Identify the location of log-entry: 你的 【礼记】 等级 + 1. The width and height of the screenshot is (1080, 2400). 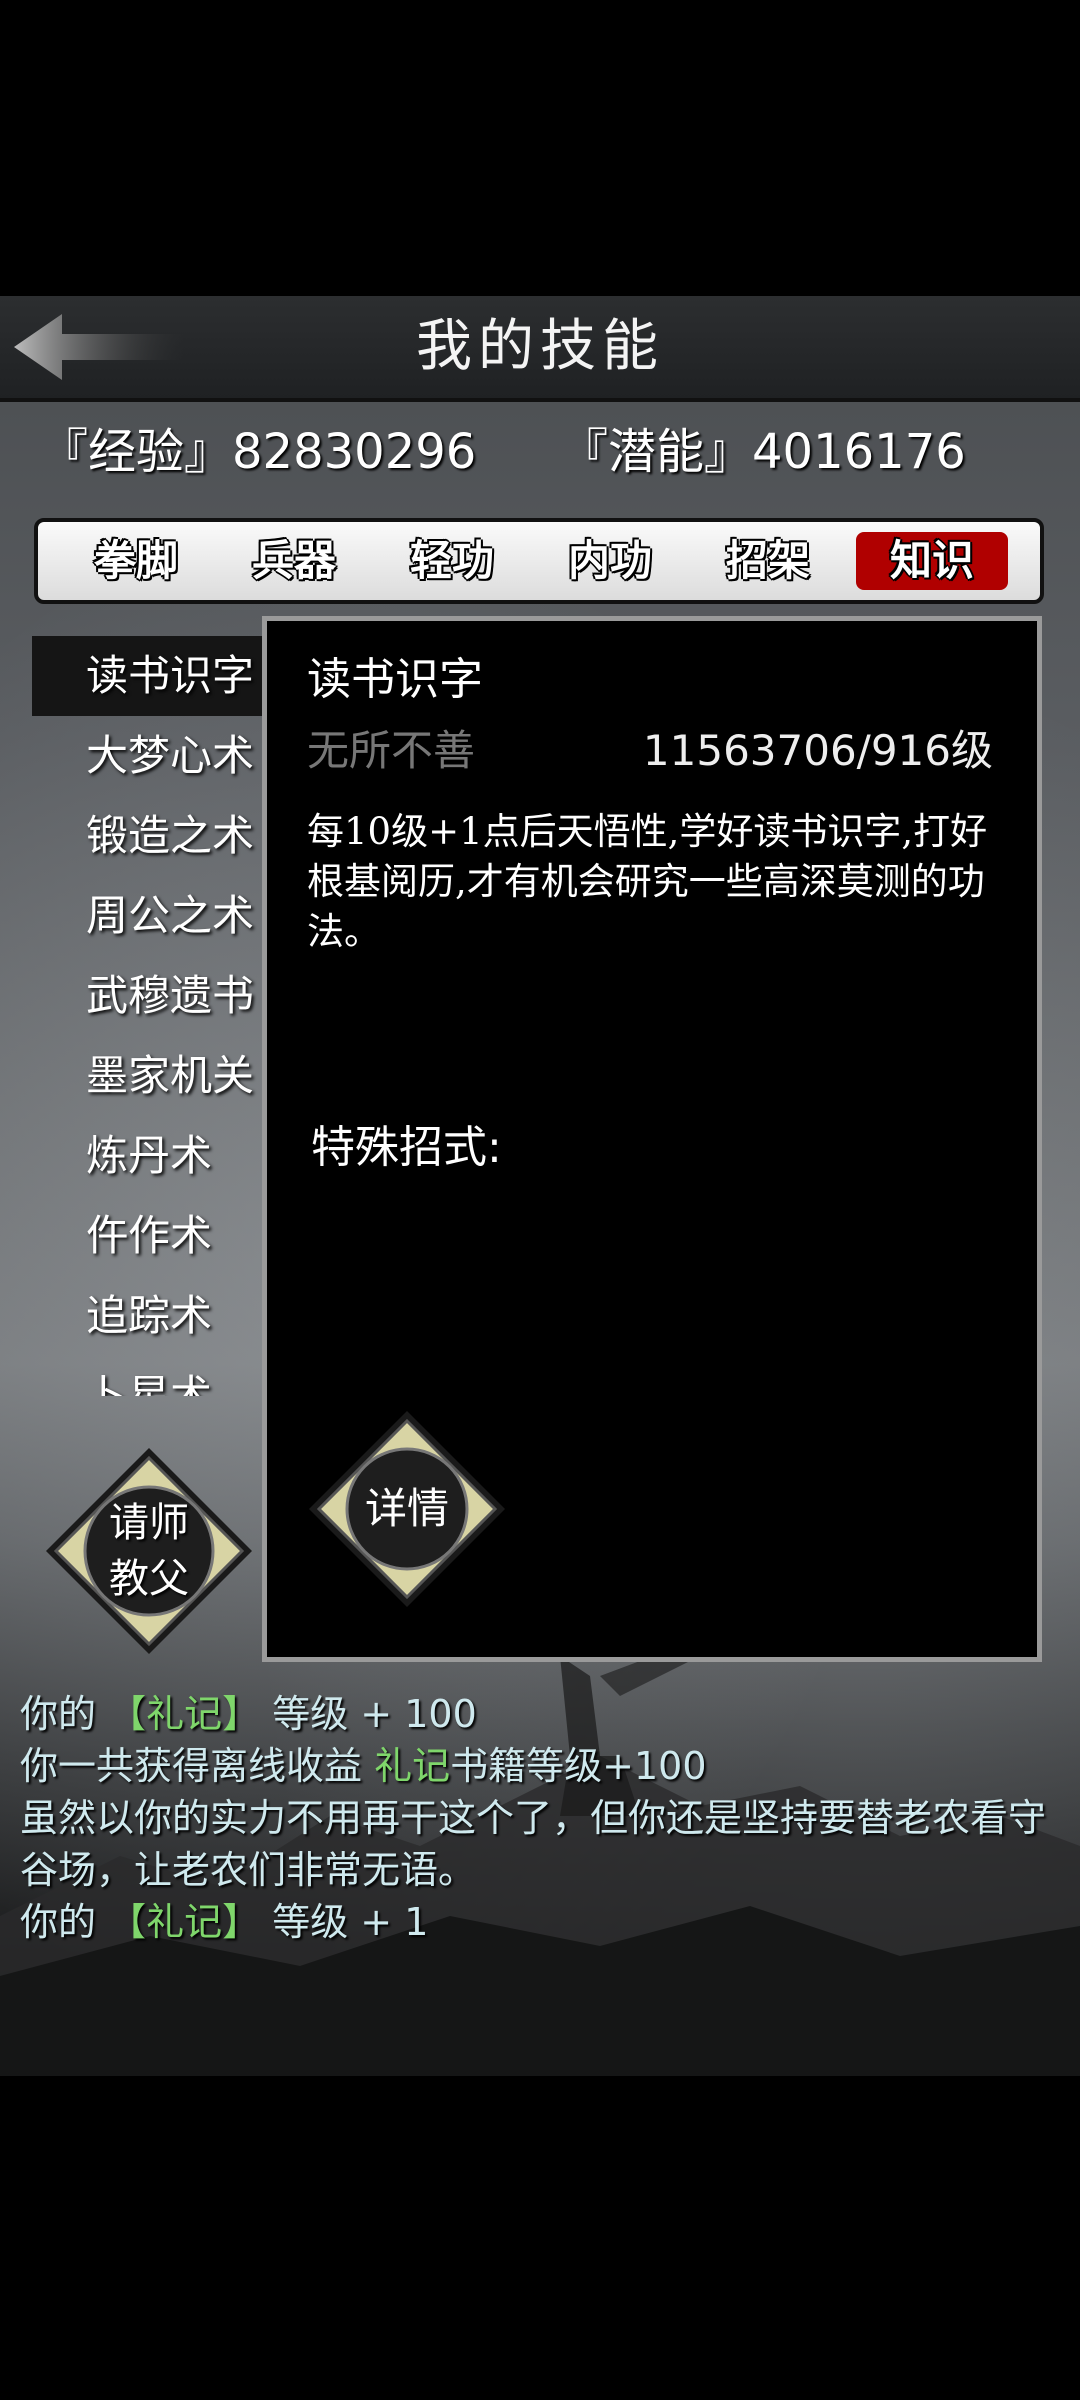
(545, 1922).